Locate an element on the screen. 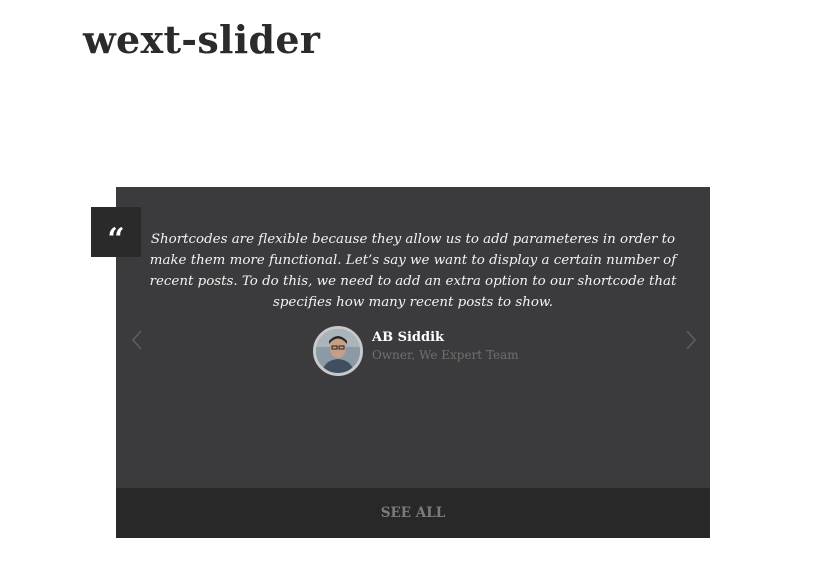 Image resolution: width=823 pixels, height=575 pixels. chevron-left-icon is located at coordinates (136, 340).